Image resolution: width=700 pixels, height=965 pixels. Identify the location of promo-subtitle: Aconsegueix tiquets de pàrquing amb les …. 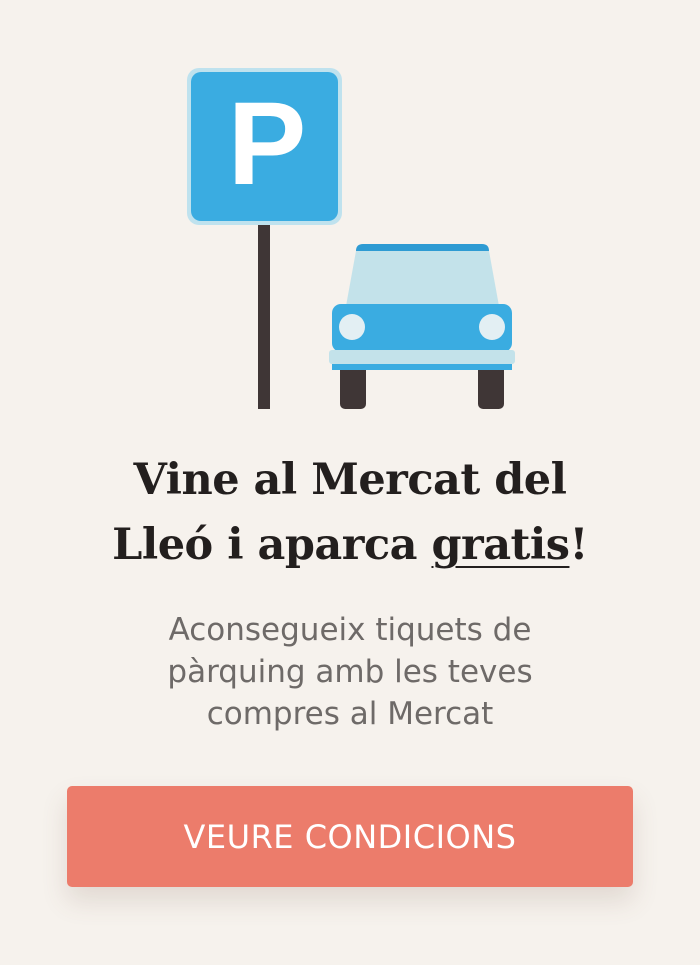
(350, 672).